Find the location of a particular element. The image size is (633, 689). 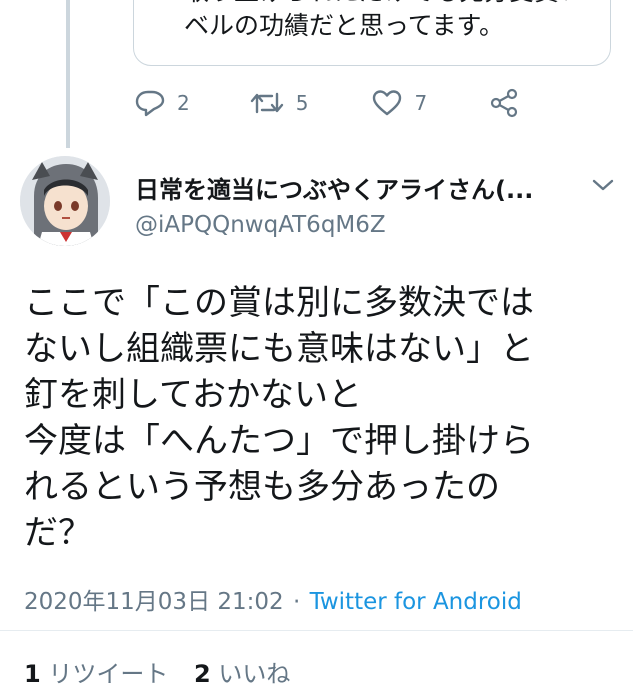

likes-label: いいね is located at coordinates (254, 674).